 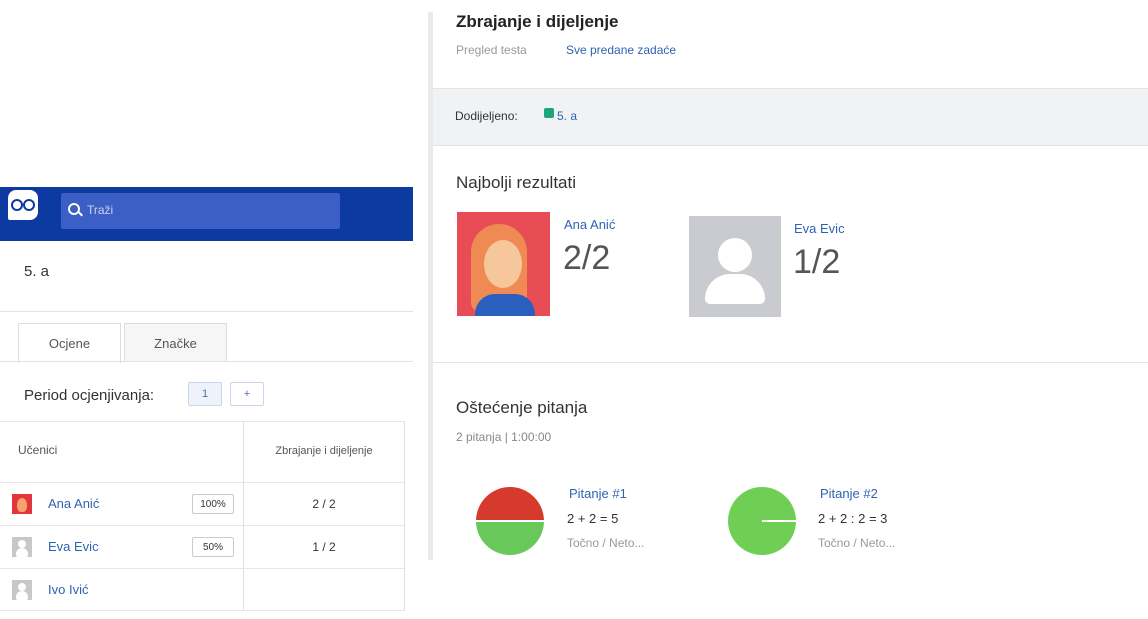 I want to click on score-cell, so click(x=324, y=590).